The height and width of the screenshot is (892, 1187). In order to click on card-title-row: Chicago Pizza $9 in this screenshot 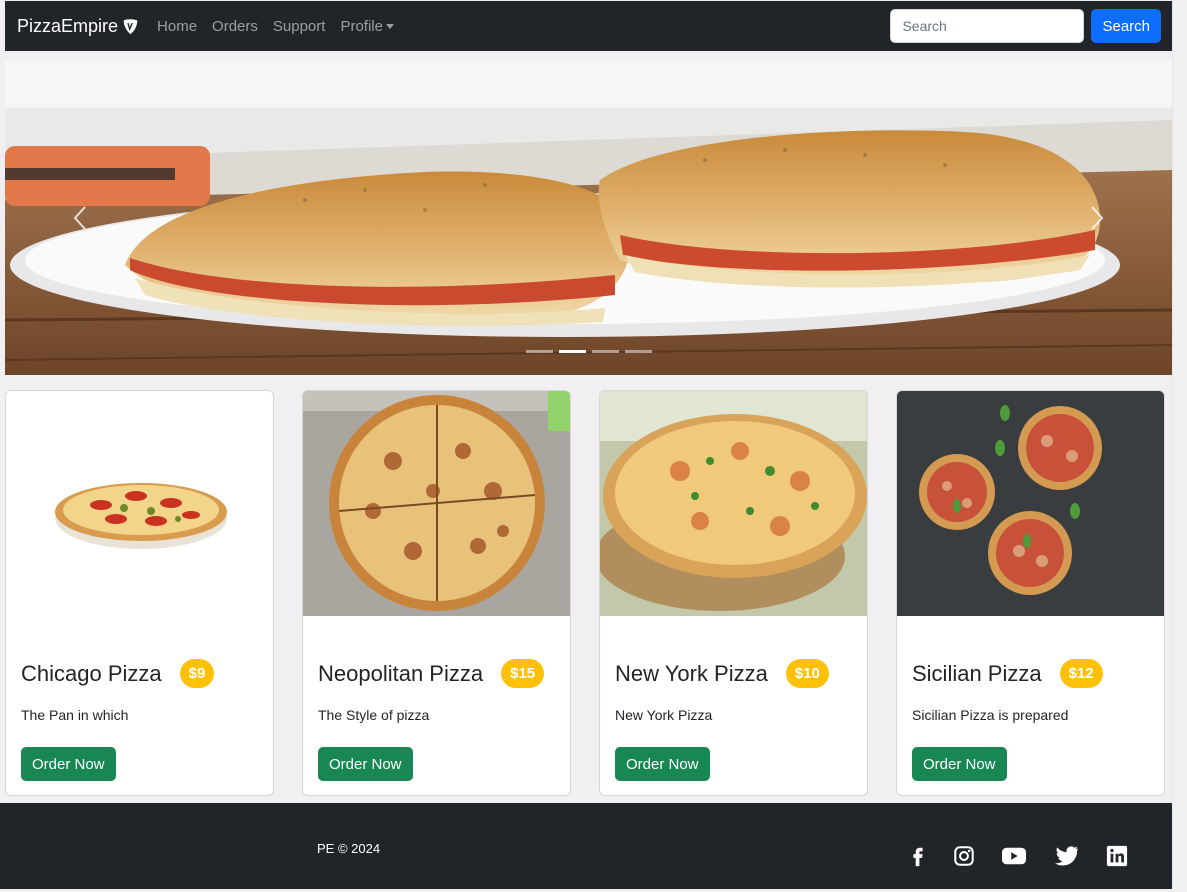, I will do `click(142, 673)`.